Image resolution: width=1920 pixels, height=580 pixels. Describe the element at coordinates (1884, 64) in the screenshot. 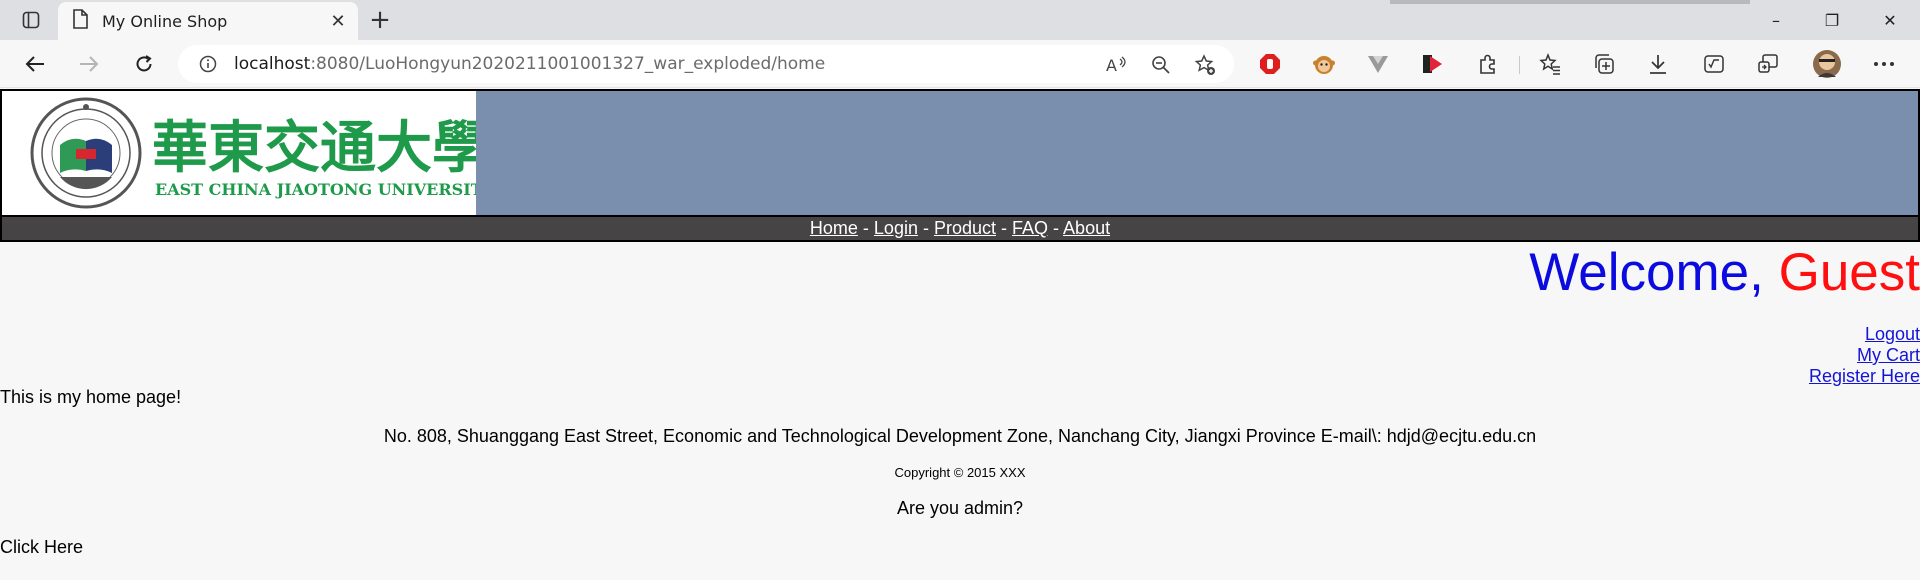

I see `more-menu-icon` at that location.